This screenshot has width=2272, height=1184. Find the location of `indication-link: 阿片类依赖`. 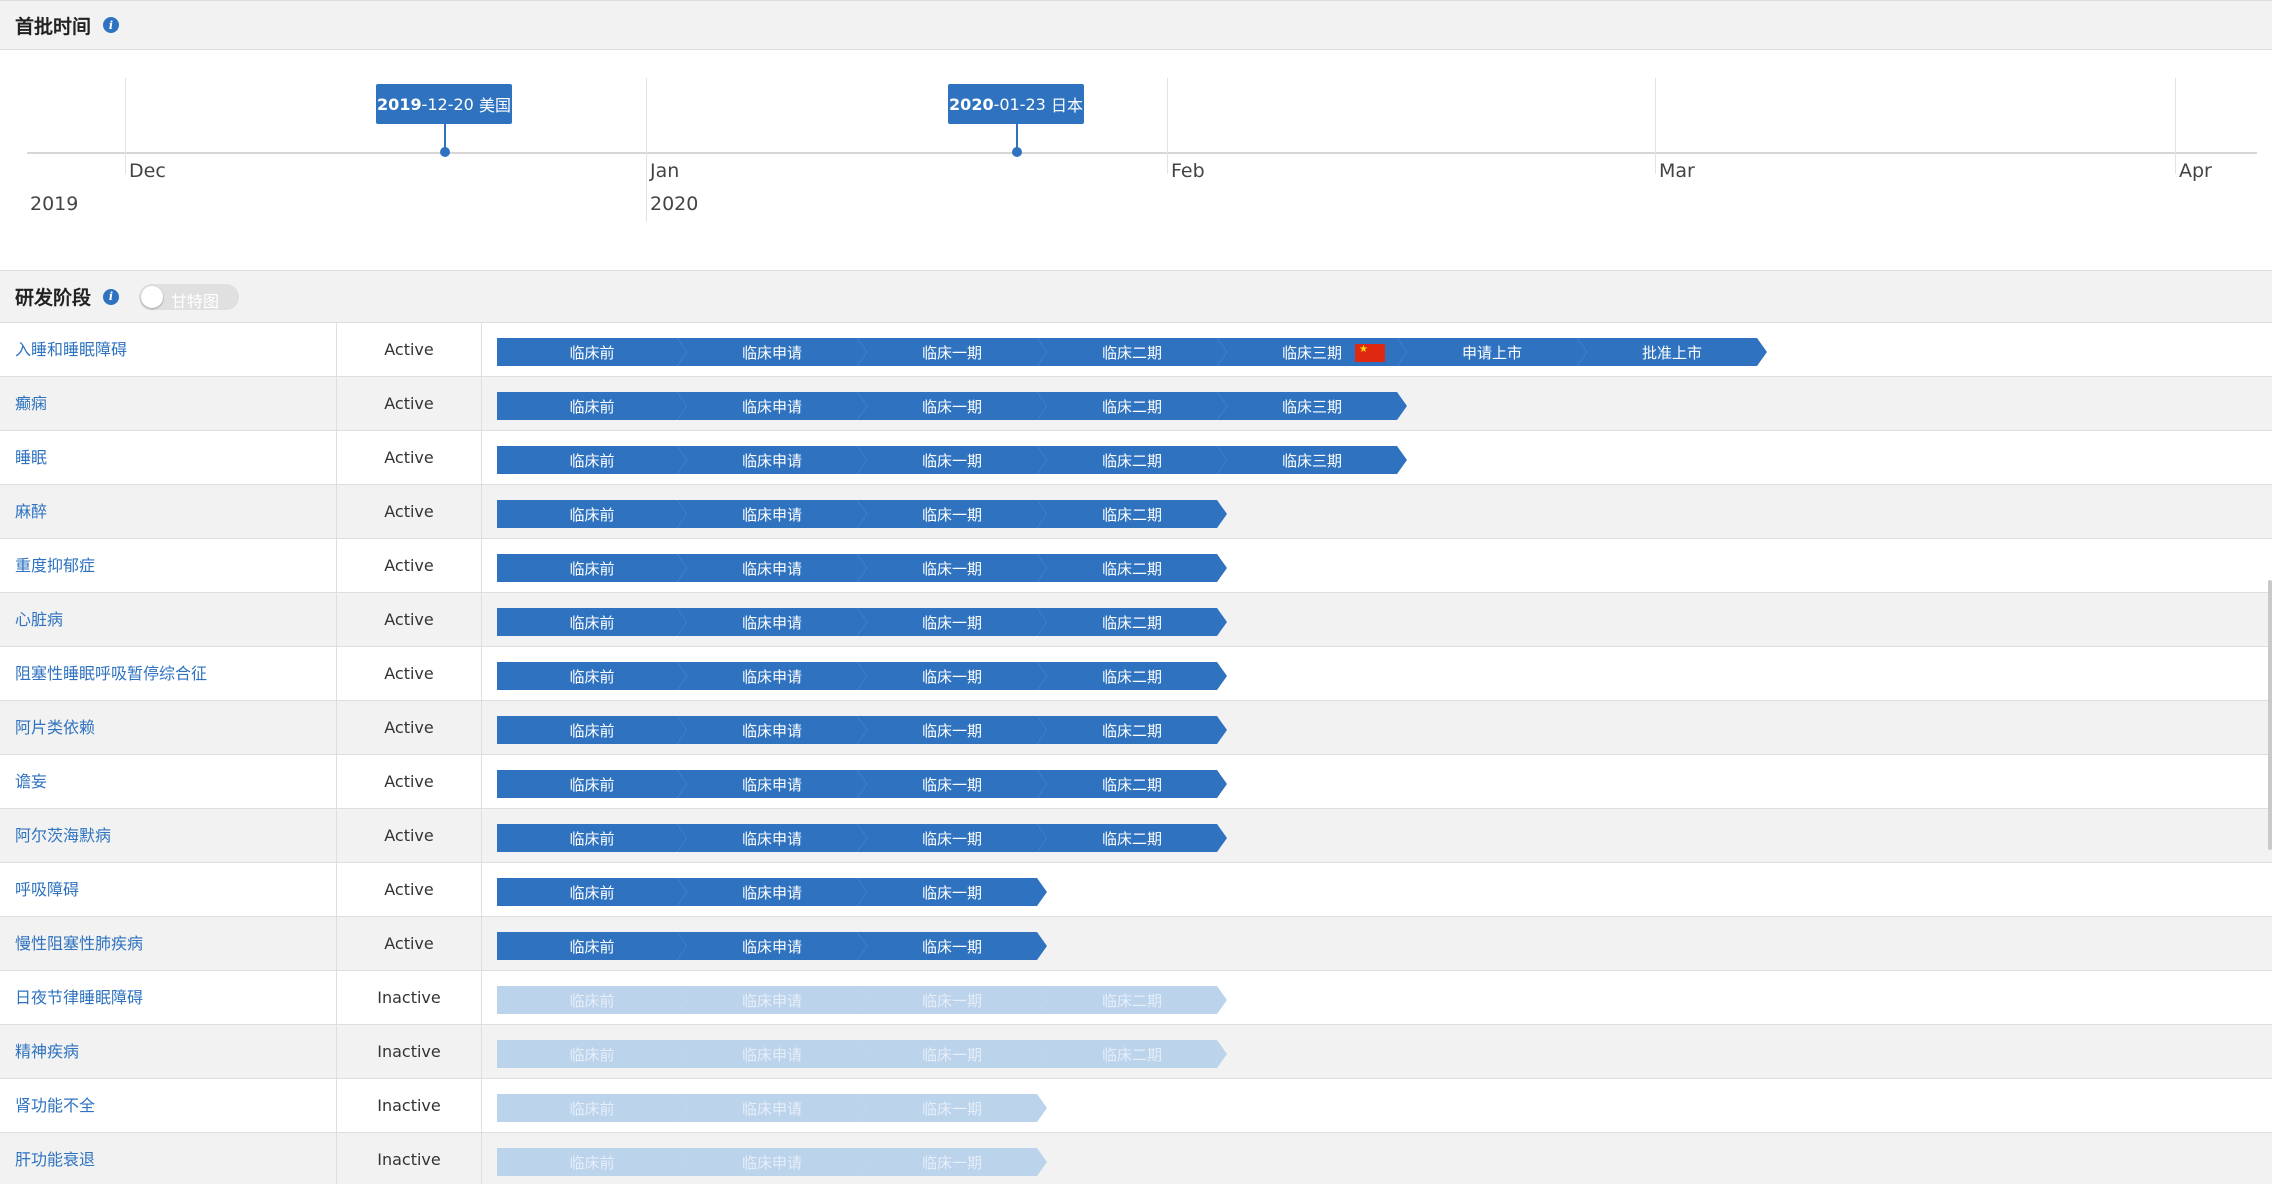

indication-link: 阿片类依赖 is located at coordinates (55, 728).